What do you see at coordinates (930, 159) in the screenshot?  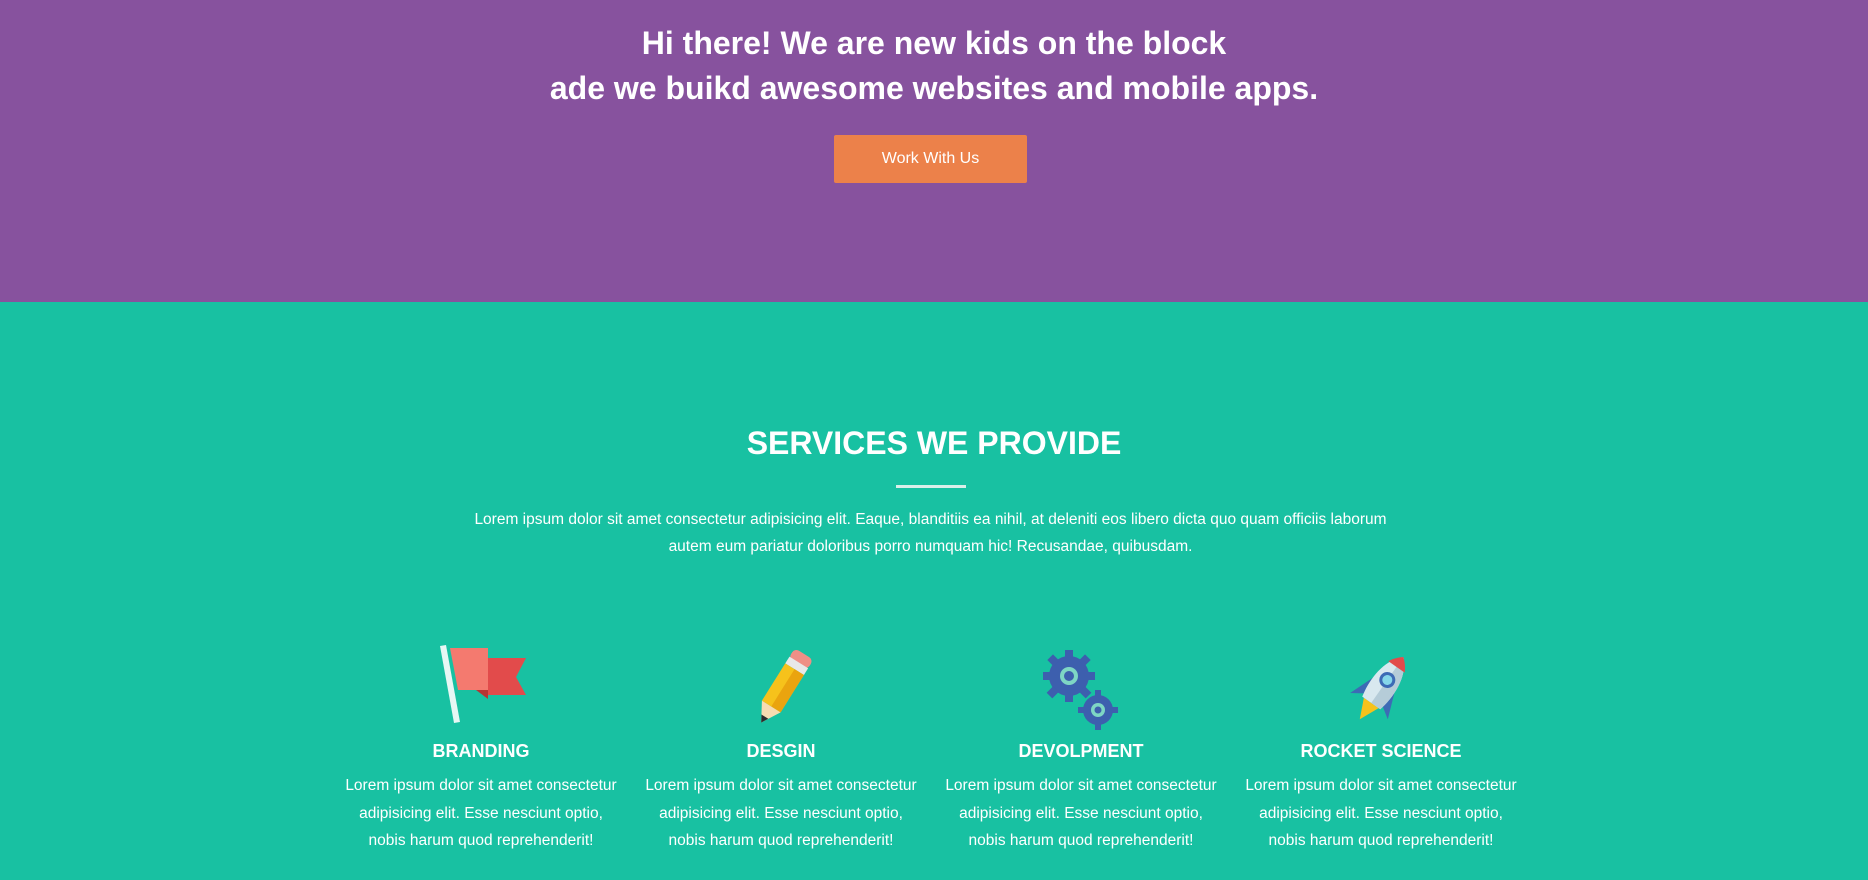 I see `work-with-us-button: Work With Us` at bounding box center [930, 159].